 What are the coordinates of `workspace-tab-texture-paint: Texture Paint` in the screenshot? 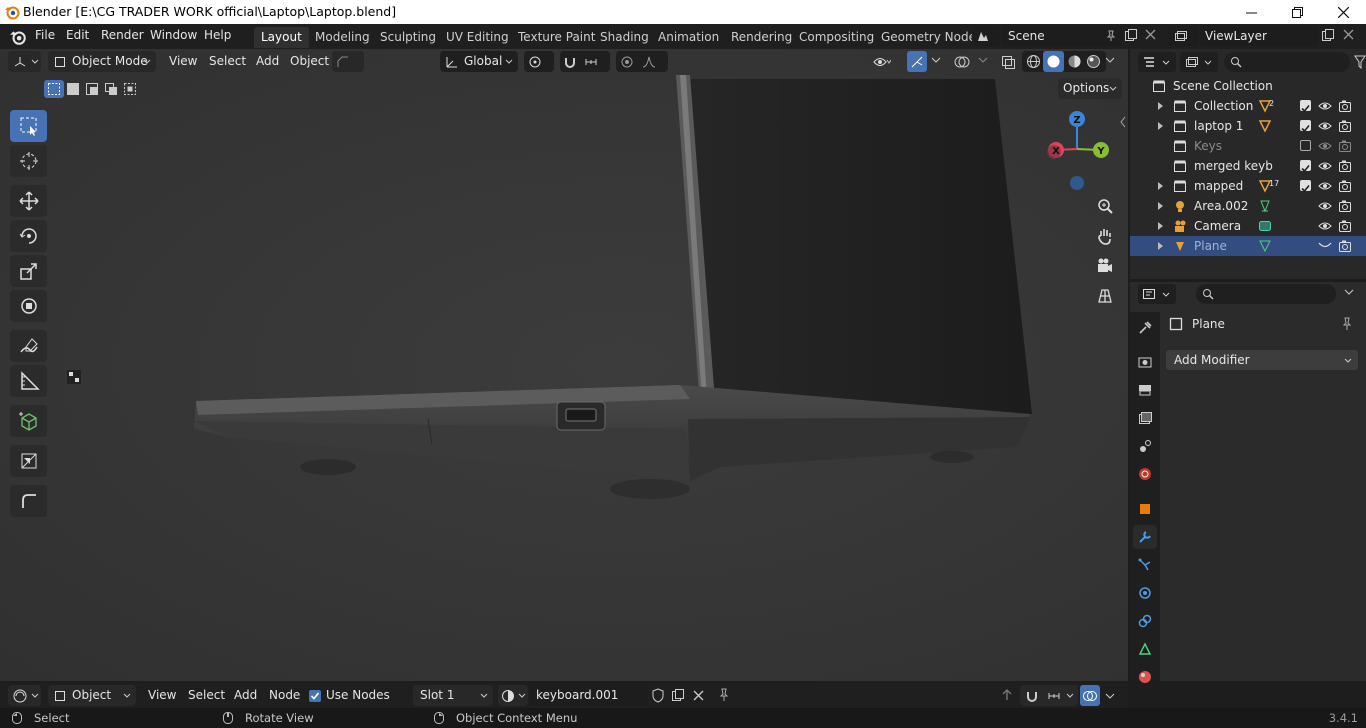 It's located at (556, 37).